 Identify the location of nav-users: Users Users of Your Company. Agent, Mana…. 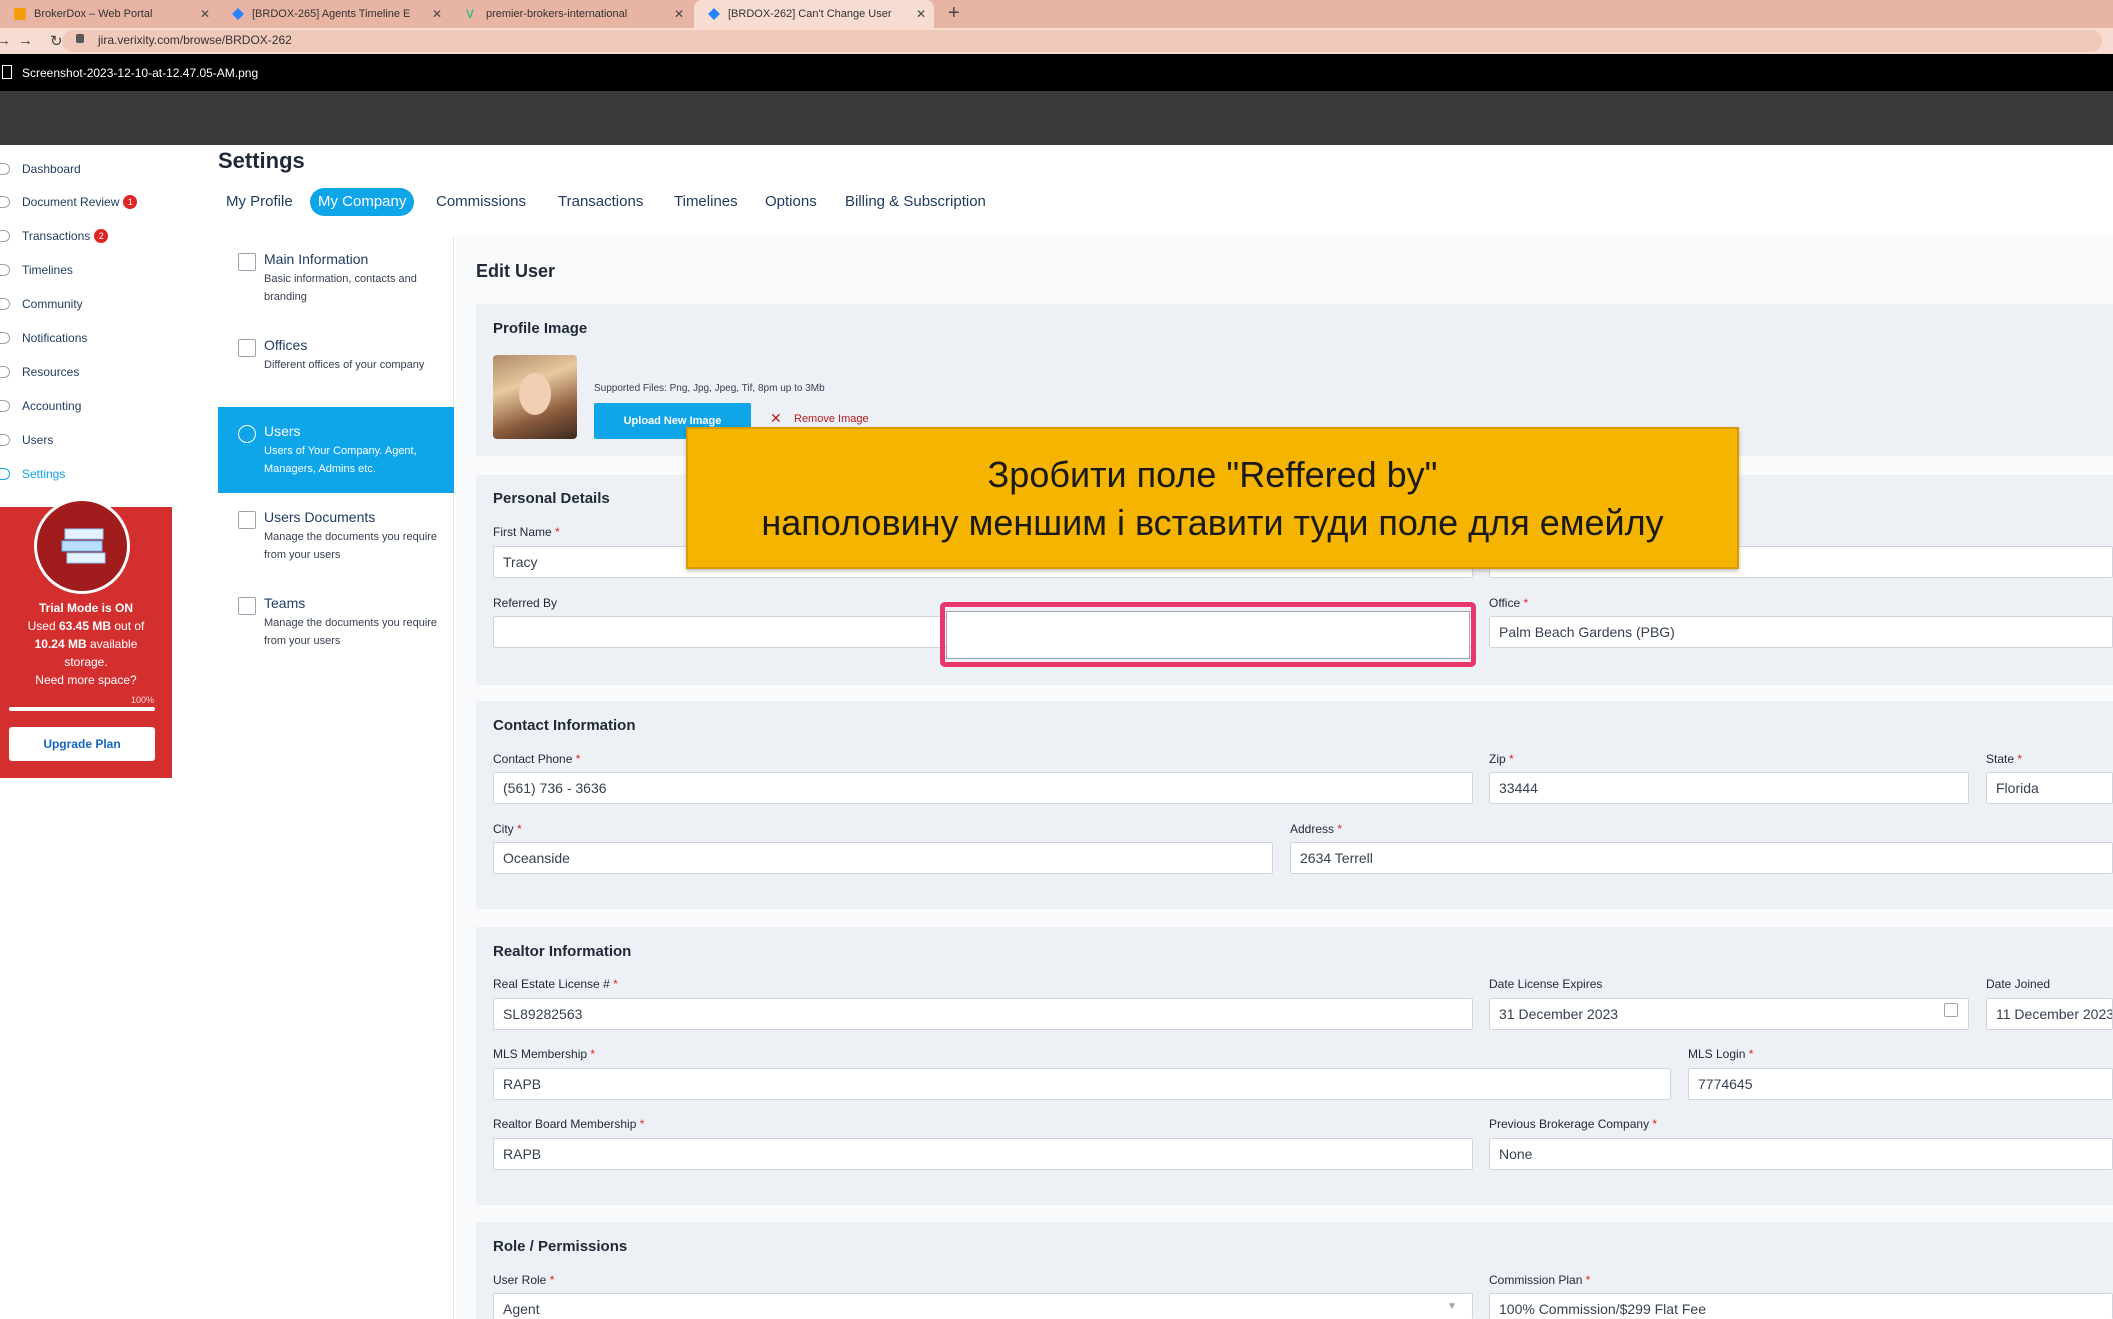
(336, 450).